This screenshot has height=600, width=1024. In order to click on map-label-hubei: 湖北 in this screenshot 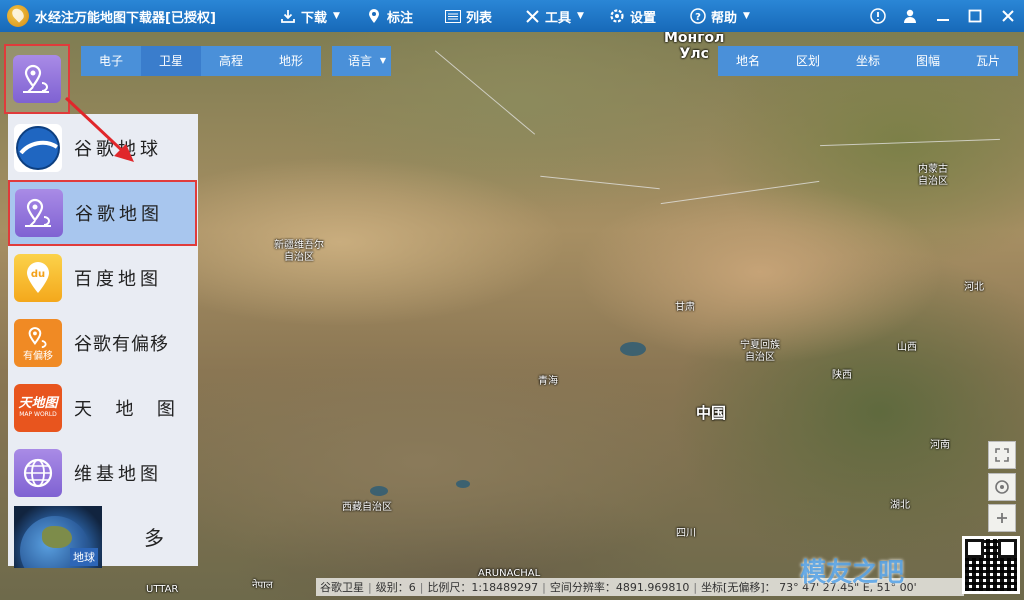, I will do `click(900, 505)`.